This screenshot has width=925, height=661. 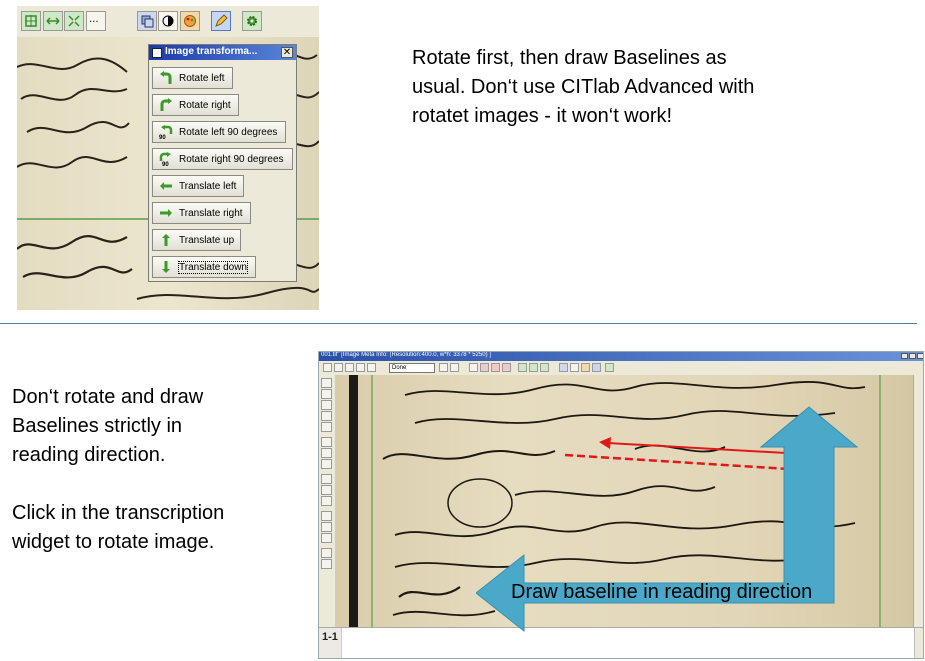 I want to click on translate-right-button: Translate right, so click(x=201, y=213).